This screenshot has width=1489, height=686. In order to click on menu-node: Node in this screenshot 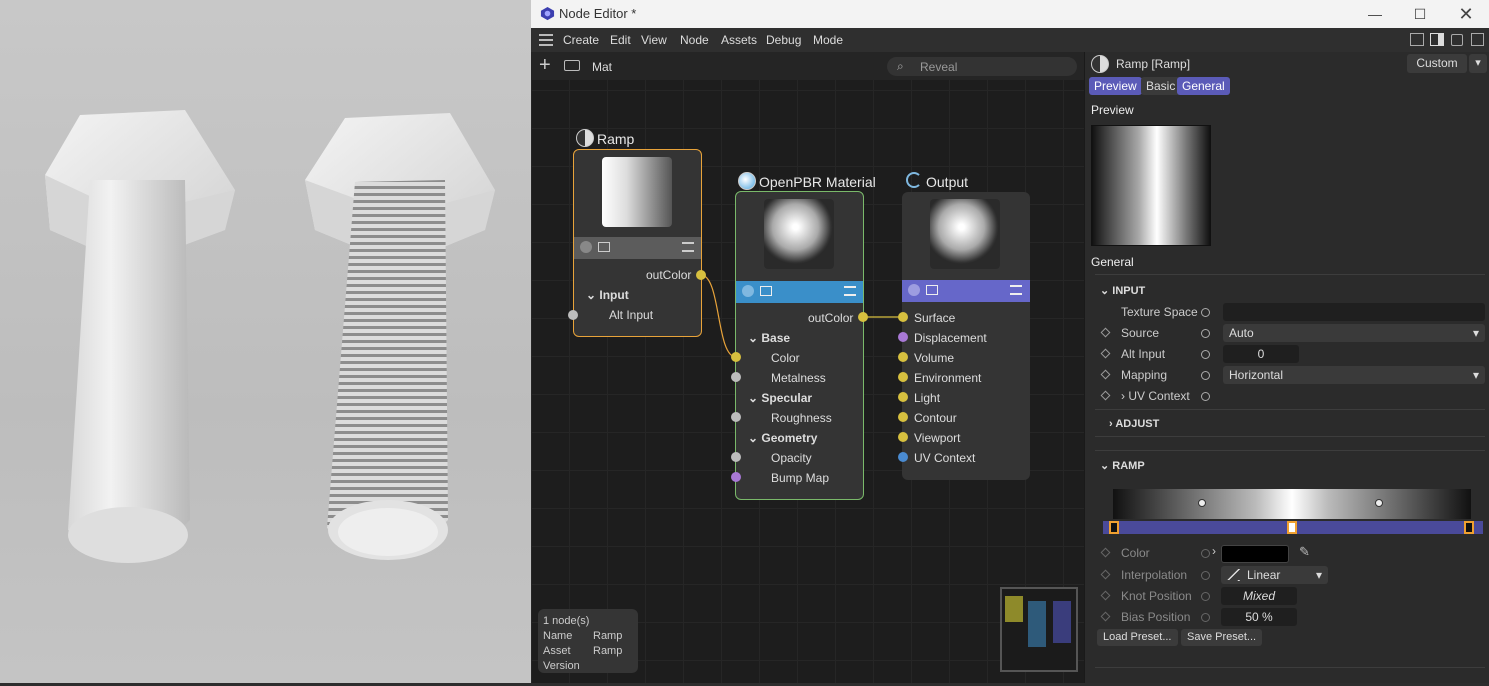, I will do `click(694, 40)`.